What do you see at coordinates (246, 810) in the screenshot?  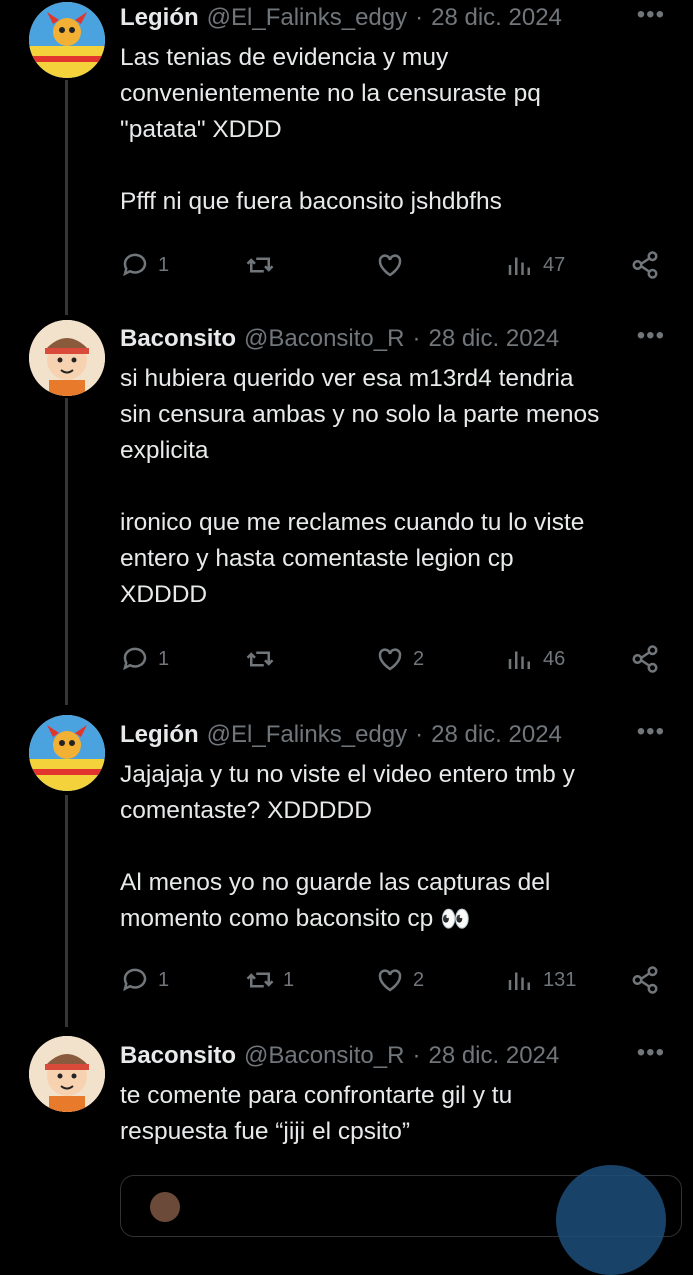 I see `tweet-line: comentaste? XDDDDD` at bounding box center [246, 810].